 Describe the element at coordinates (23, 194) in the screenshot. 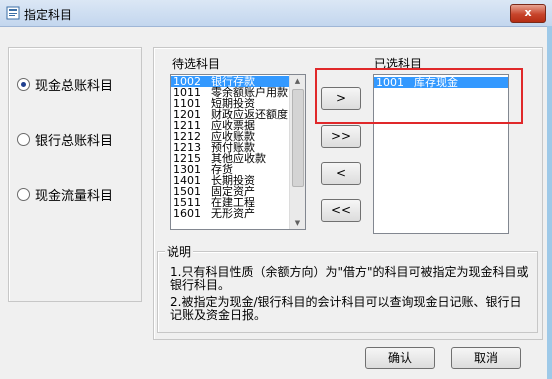

I see `radio-button-cash-flow` at that location.